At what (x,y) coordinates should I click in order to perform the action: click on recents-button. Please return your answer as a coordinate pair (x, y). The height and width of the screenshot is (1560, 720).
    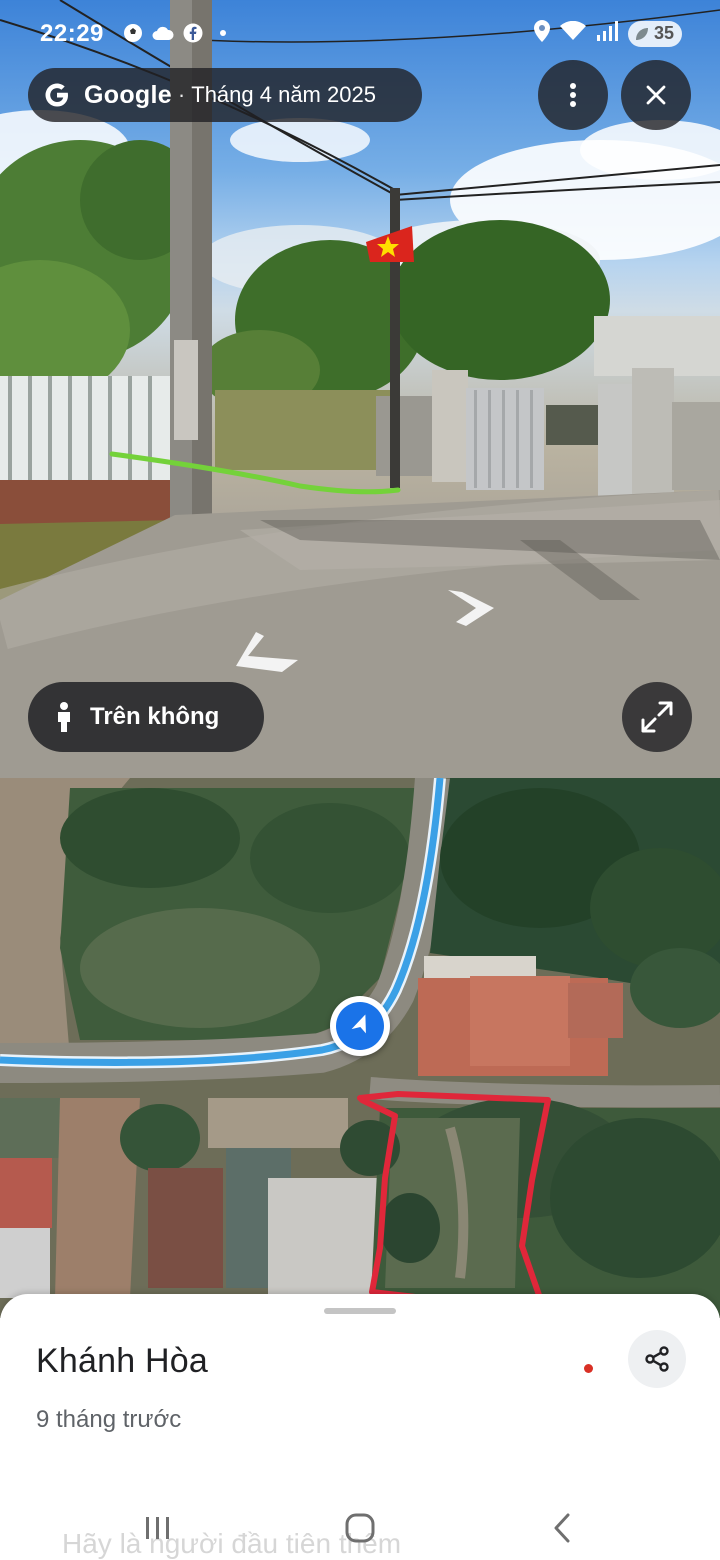
    Looking at the image, I should click on (158, 1528).